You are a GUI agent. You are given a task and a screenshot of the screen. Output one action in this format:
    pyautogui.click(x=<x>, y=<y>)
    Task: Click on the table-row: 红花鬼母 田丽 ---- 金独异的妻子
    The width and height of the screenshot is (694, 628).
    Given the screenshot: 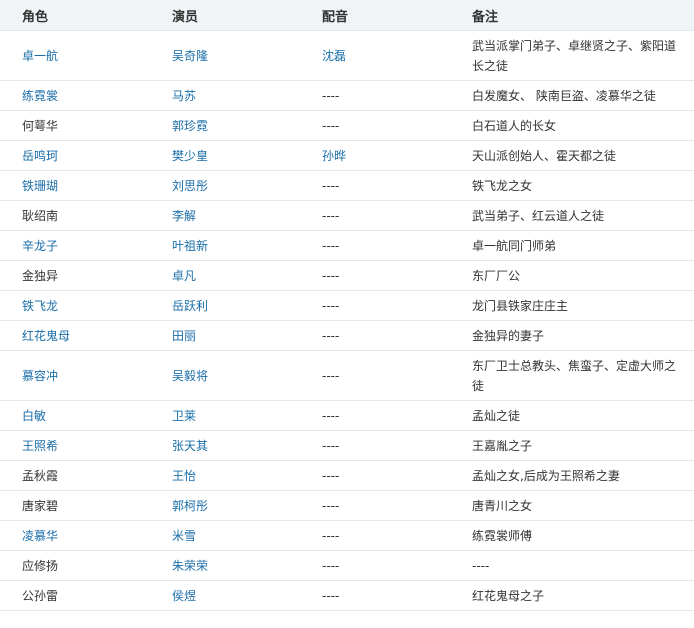 What is the action you would take?
    pyautogui.click(x=347, y=335)
    